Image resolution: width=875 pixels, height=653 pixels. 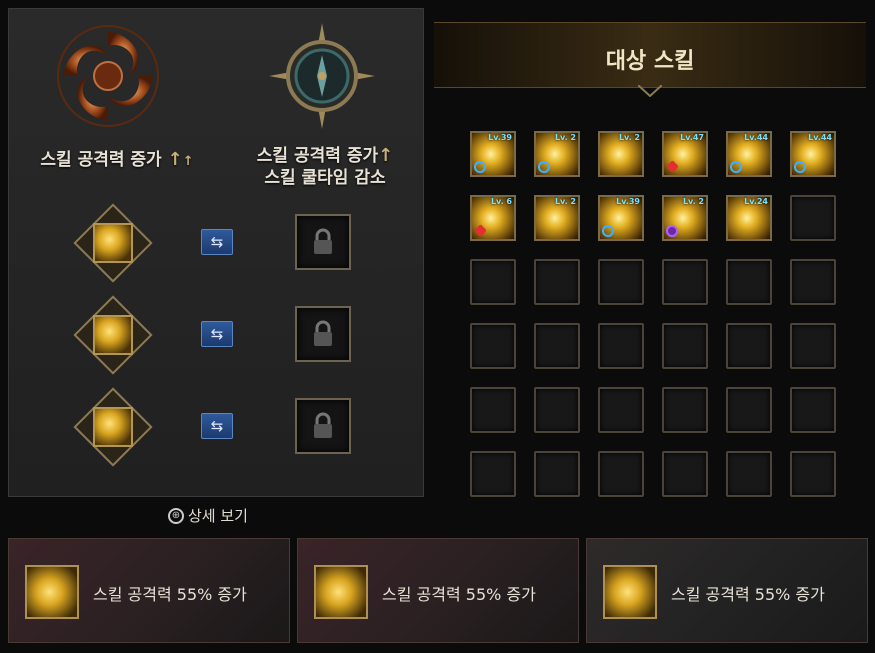 What do you see at coordinates (501, 201) in the screenshot?
I see `skill-level: Lv. 6` at bounding box center [501, 201].